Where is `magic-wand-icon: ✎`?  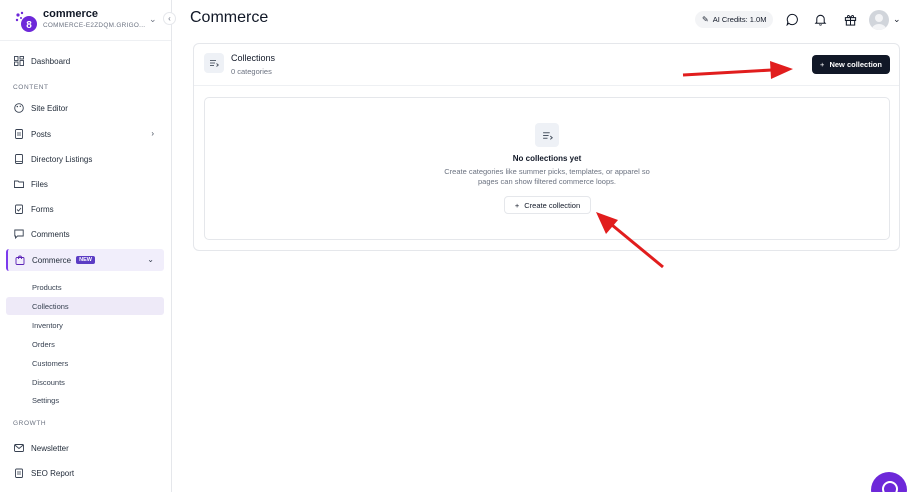
magic-wand-icon: ✎ is located at coordinates (705, 19).